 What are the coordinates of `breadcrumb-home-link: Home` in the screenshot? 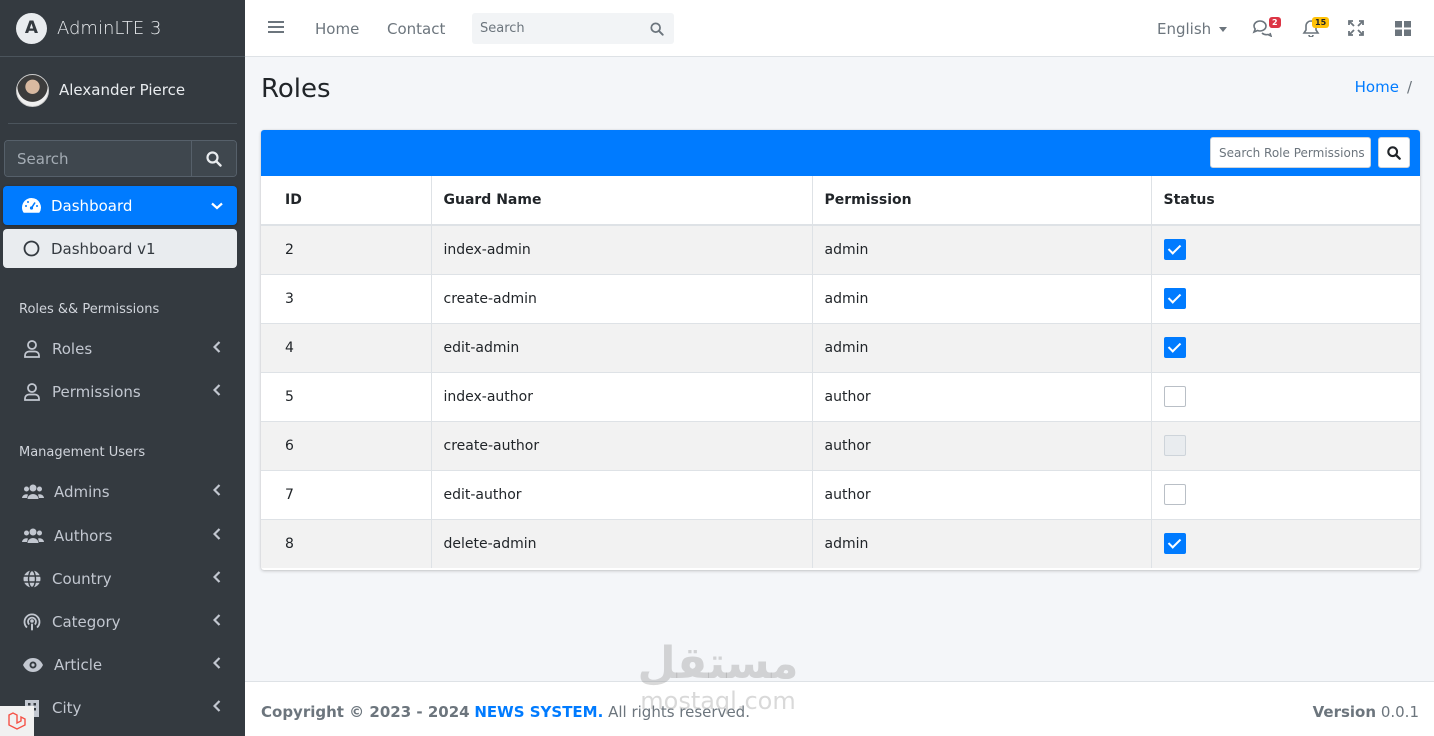 It's located at (1377, 87).